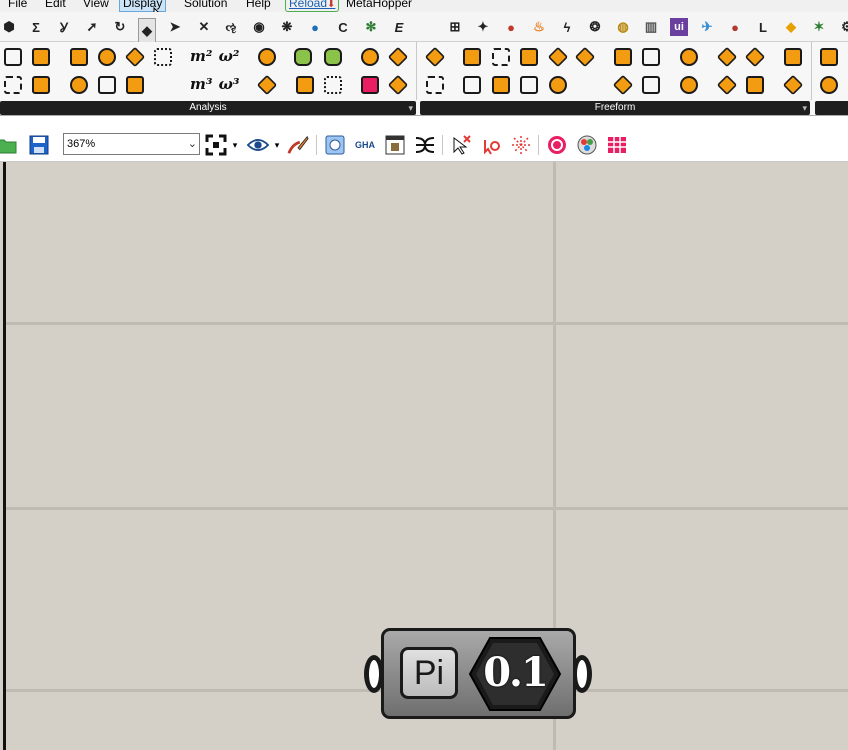 The image size is (848, 750). I want to click on menu-reload: Reload⬇, so click(312, 6).